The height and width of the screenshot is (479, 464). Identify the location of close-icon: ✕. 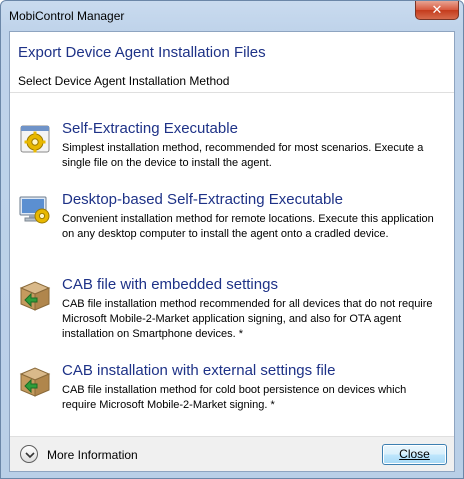
(437, 9).